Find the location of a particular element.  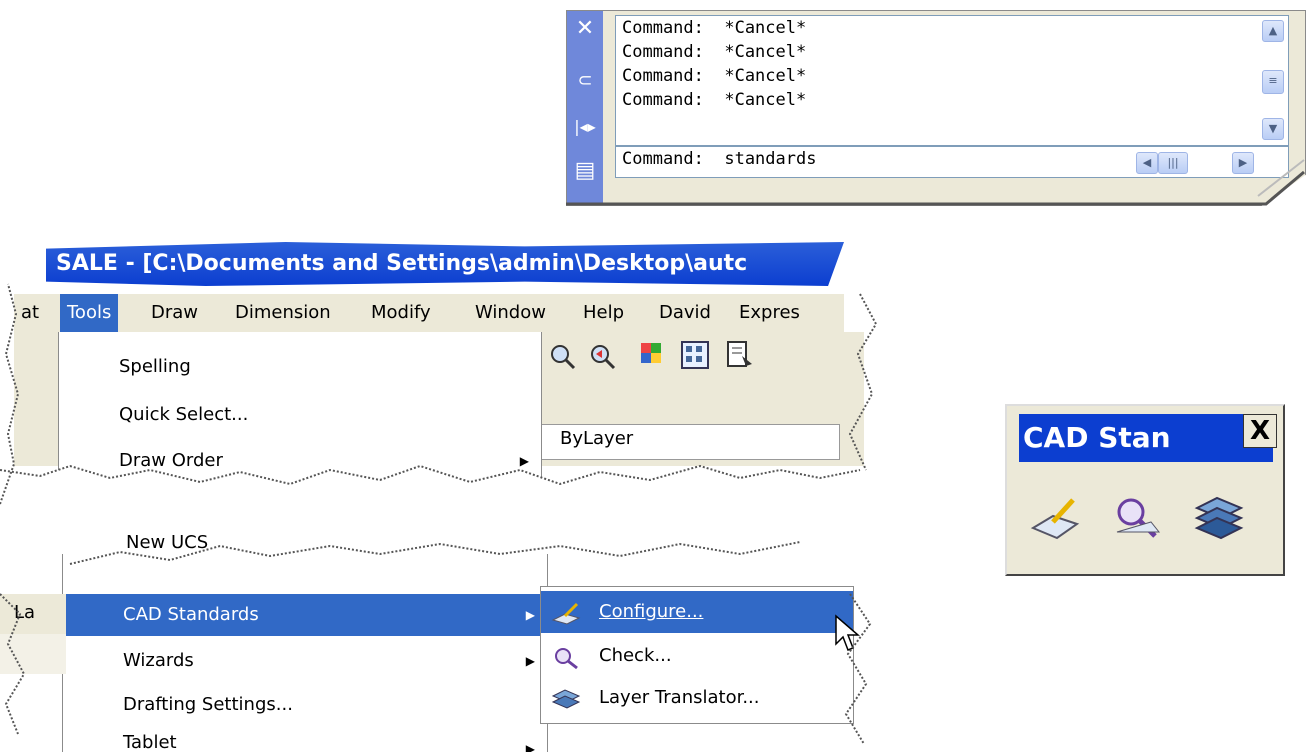

toolbar-title: CAD Stan is located at coordinates (1146, 438).